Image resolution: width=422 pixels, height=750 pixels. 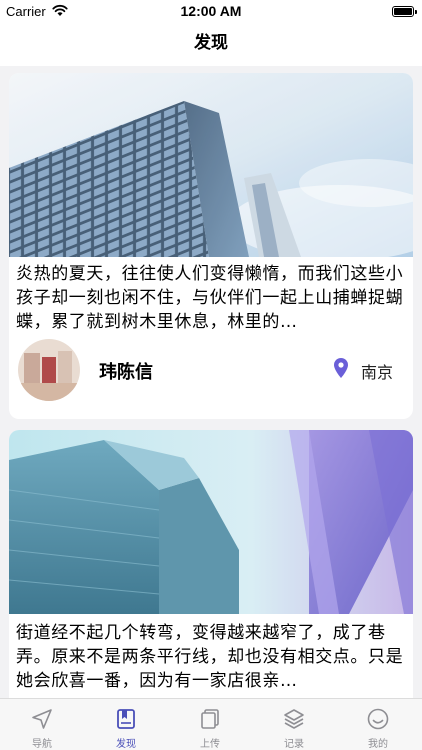 I want to click on smile-face-icon, so click(x=378, y=719).